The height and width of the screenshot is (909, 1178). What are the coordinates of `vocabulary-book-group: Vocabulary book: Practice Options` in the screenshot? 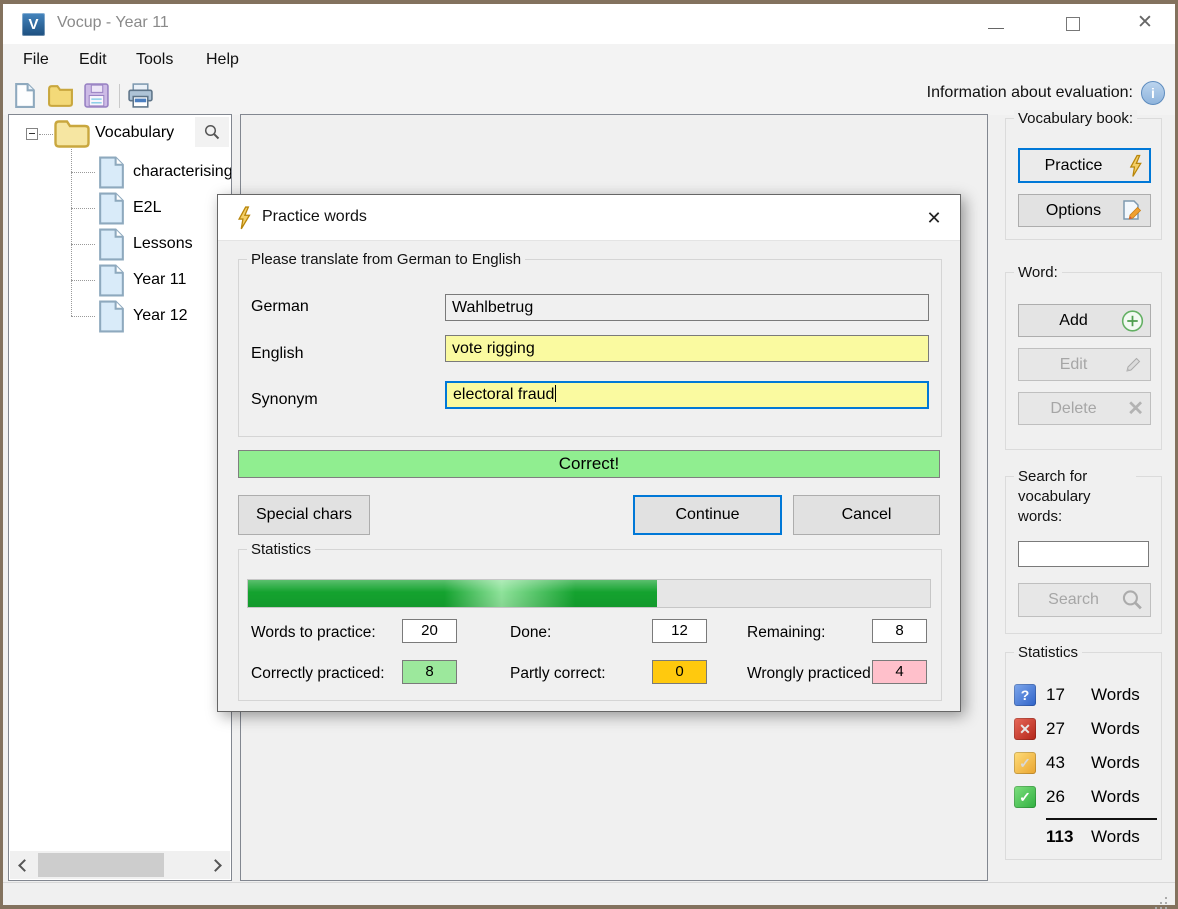 It's located at (1083, 175).